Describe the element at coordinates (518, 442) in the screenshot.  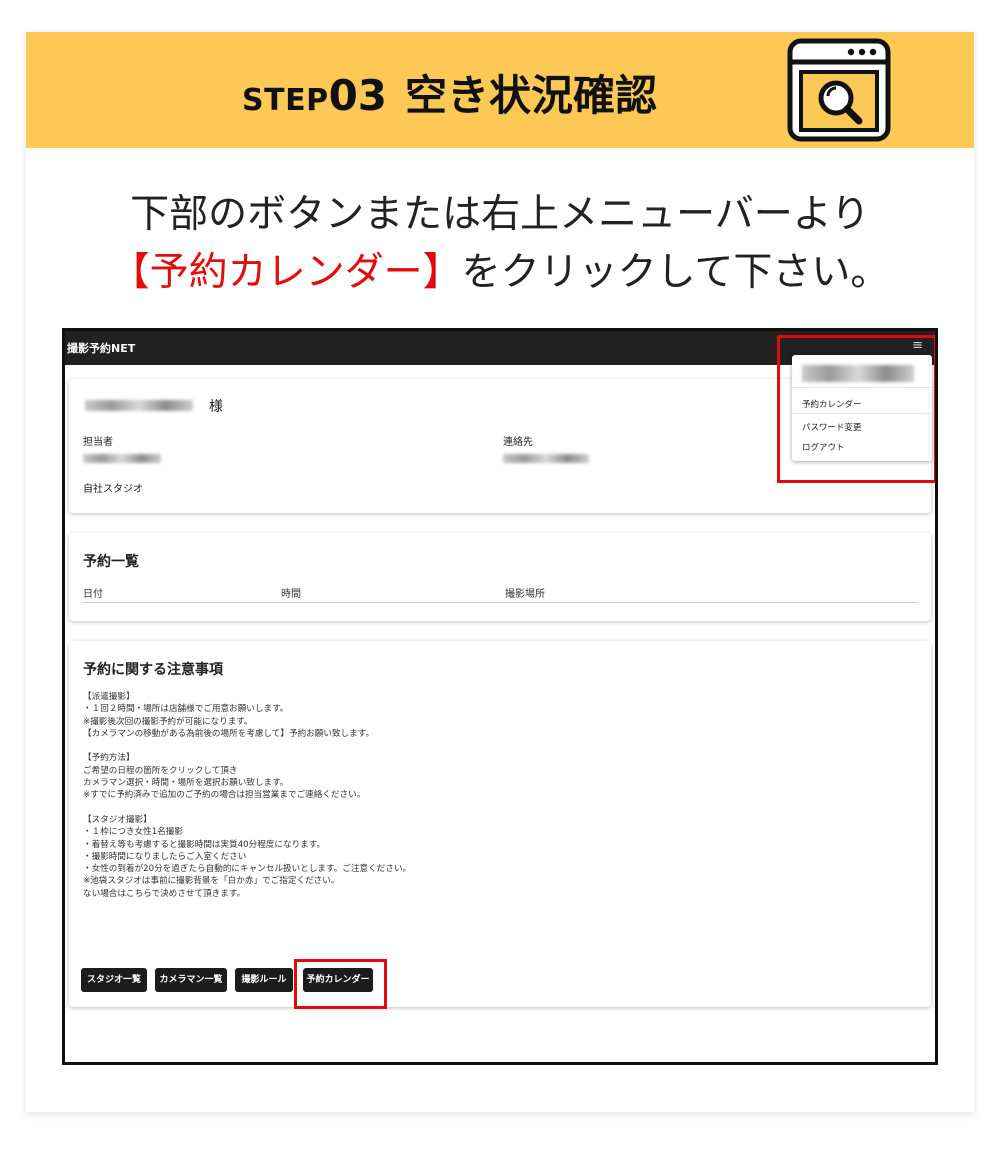
I see `contact-label: 連絡先` at that location.